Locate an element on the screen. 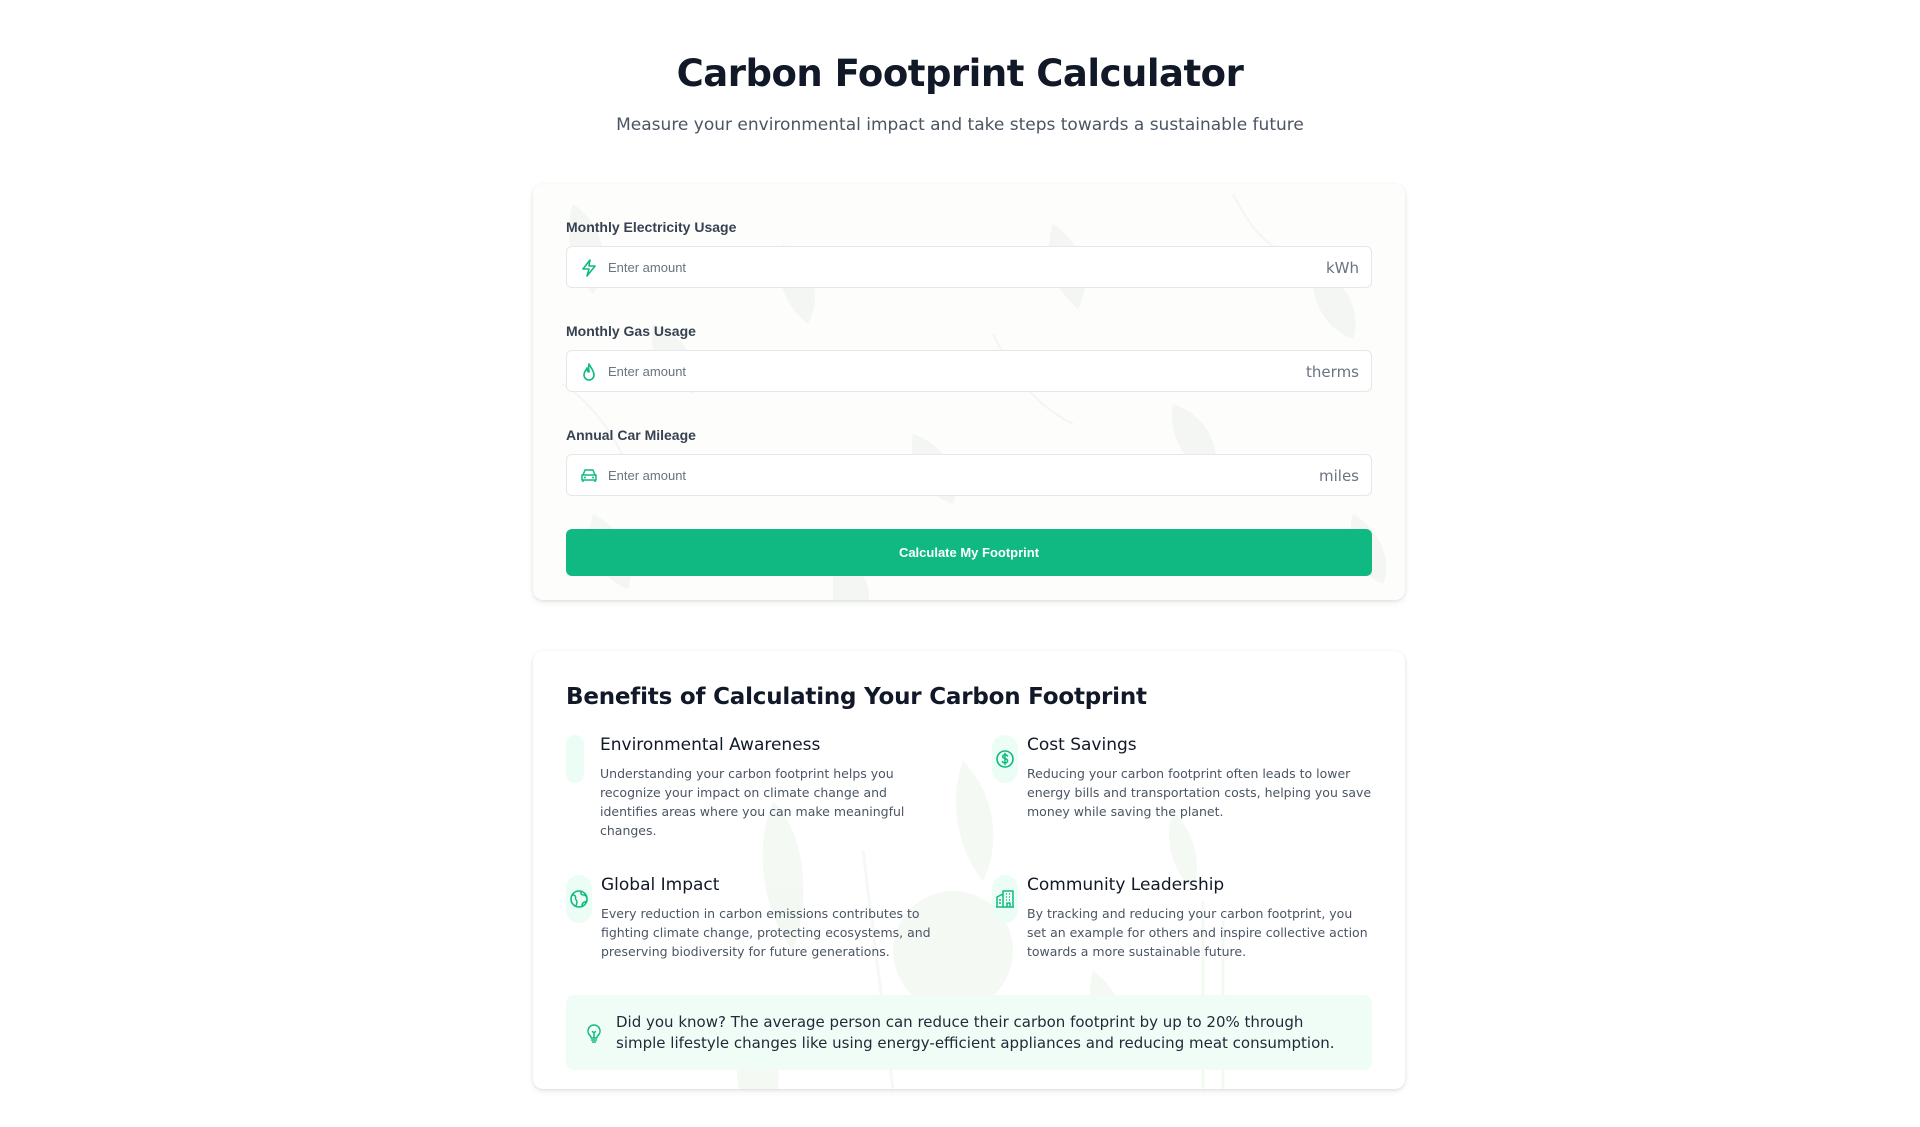 This screenshot has width=1920, height=1127. mileage-input is located at coordinates (969, 475).